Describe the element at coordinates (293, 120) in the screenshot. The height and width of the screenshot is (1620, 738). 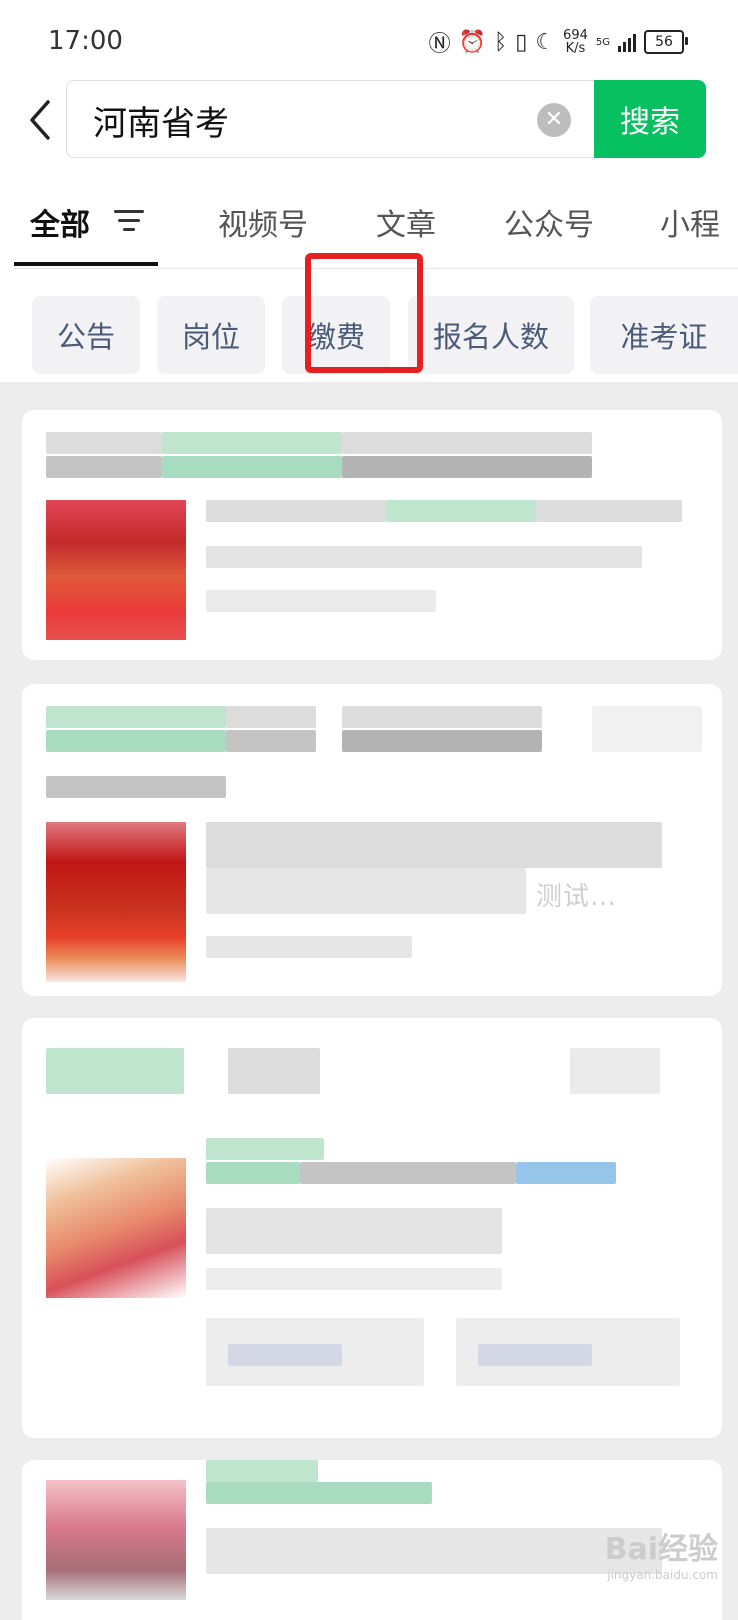
I see `search-input` at that location.